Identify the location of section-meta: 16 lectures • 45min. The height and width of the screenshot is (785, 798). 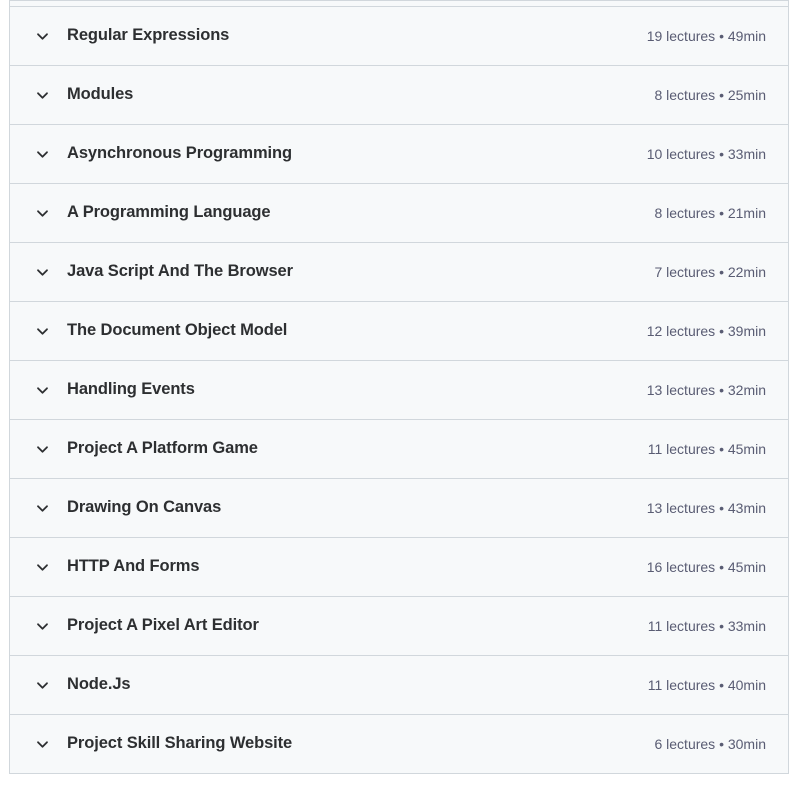
(706, 566).